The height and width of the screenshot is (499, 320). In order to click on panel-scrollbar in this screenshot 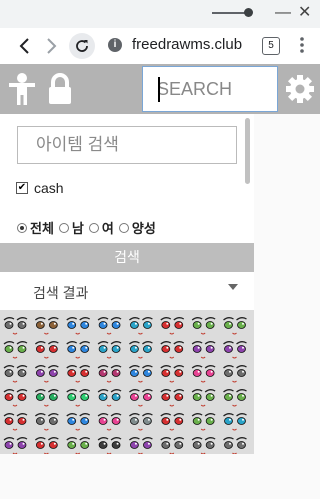, I will do `click(247, 151)`.